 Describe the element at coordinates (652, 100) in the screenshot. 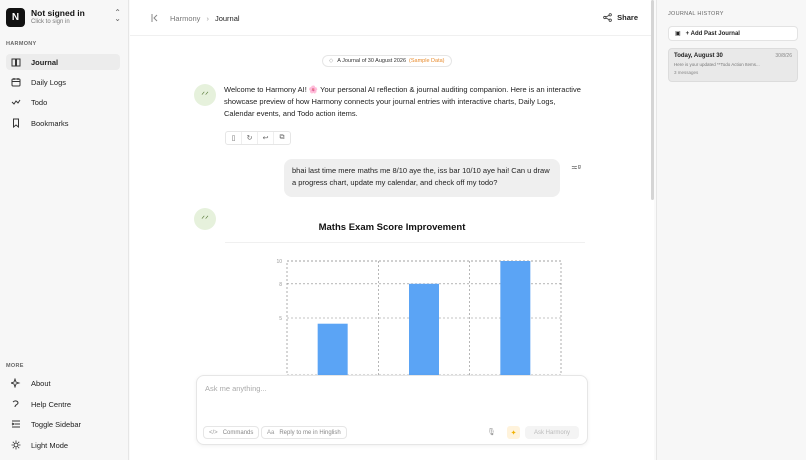

I see `scrollbar` at that location.